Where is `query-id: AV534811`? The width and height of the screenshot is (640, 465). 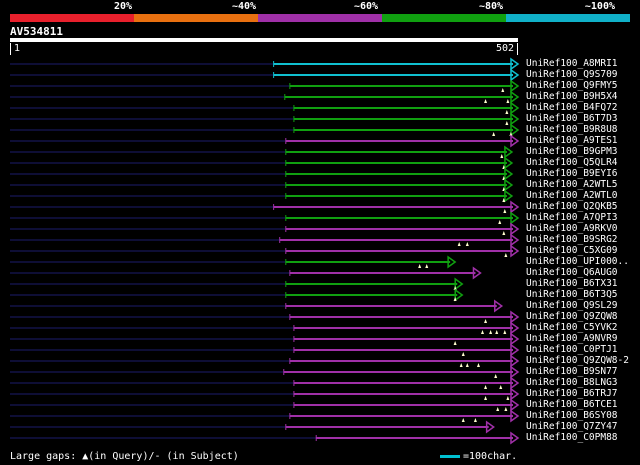
query-id: AV534811 is located at coordinates (36, 31).